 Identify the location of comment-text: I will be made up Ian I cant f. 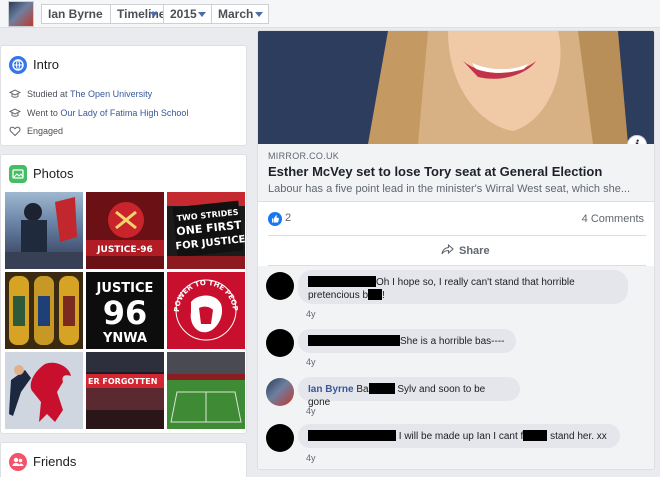
(461, 436).